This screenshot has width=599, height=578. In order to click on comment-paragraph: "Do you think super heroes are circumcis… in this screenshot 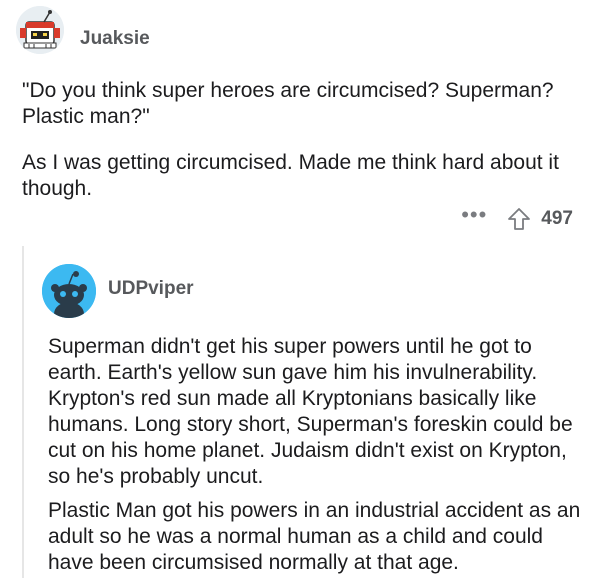, I will do `click(288, 103)`.